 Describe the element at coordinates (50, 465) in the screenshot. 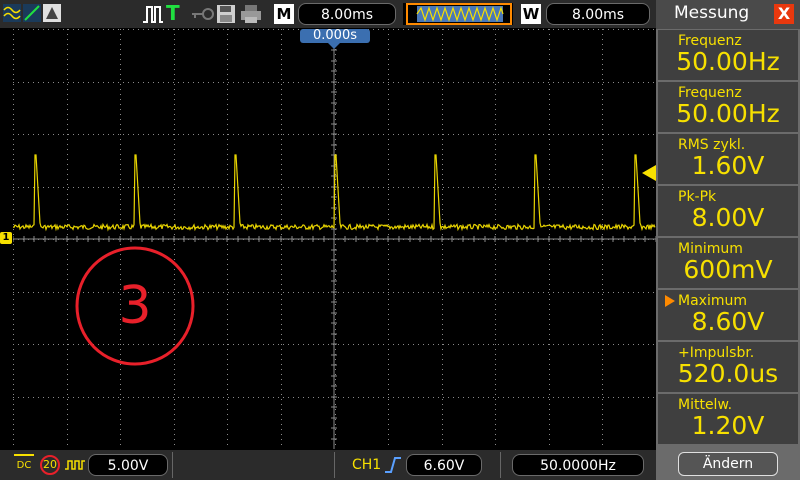

I see `bw-limit-icon: 20` at that location.